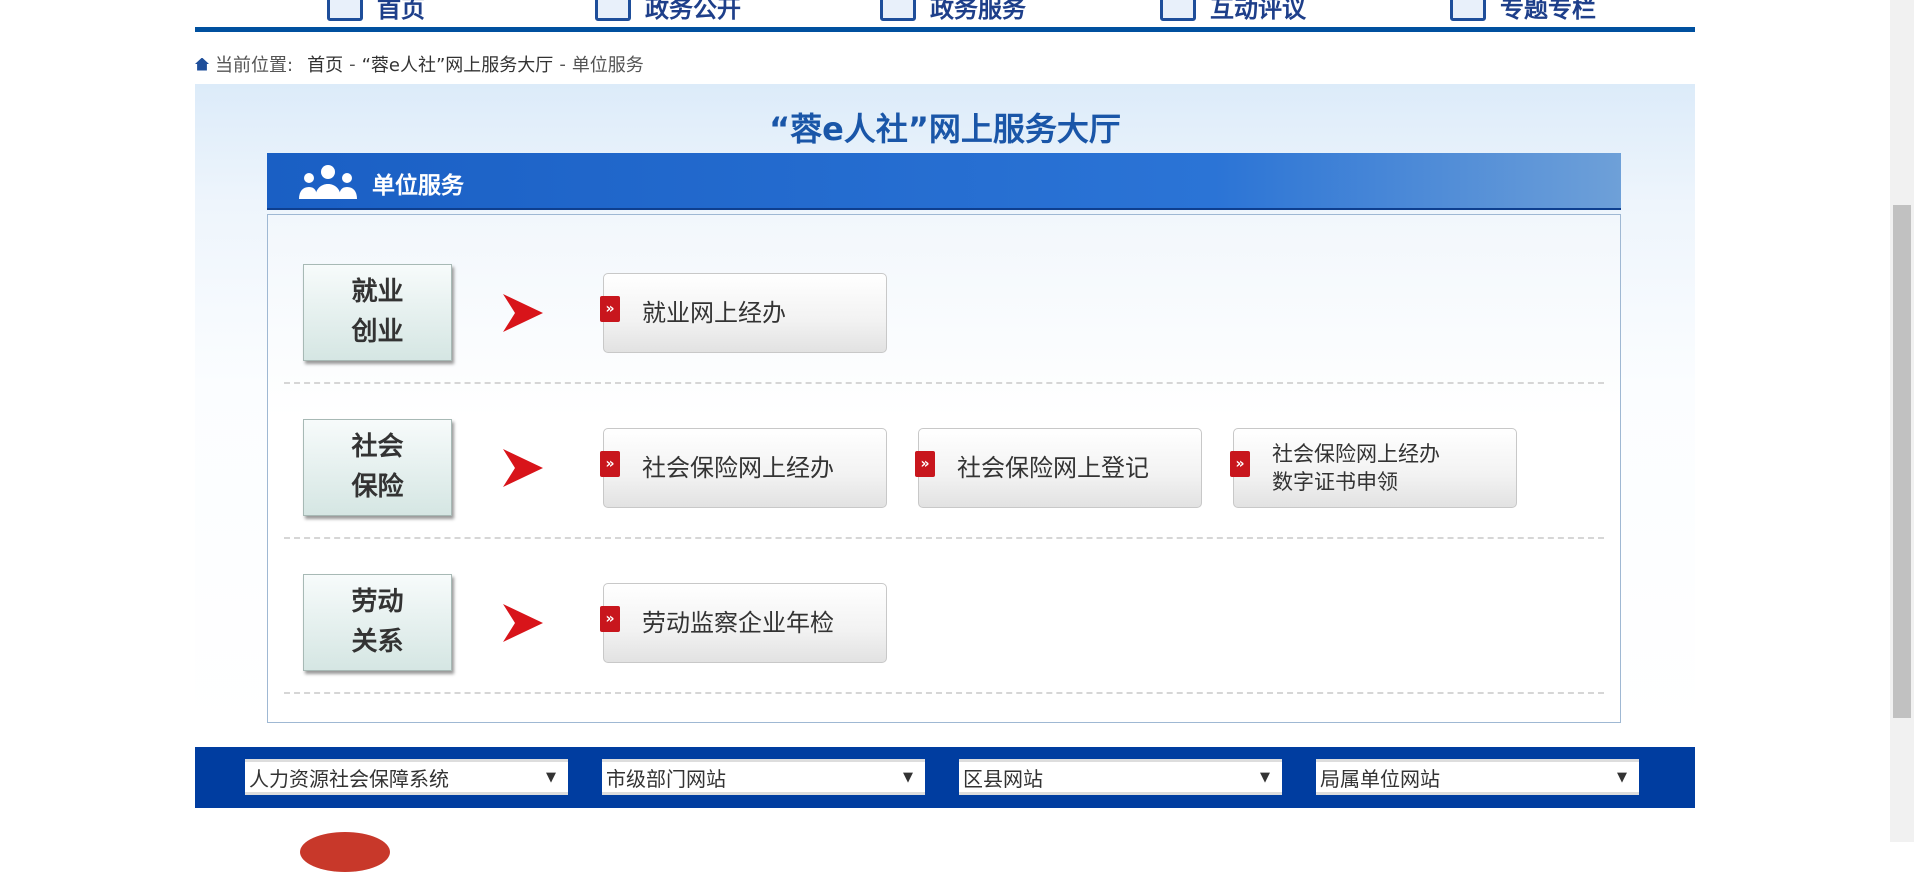 Image resolution: width=1914 pixels, height=872 pixels. I want to click on social-insurance-online-button: » 社会保险网上经办, so click(743, 468).